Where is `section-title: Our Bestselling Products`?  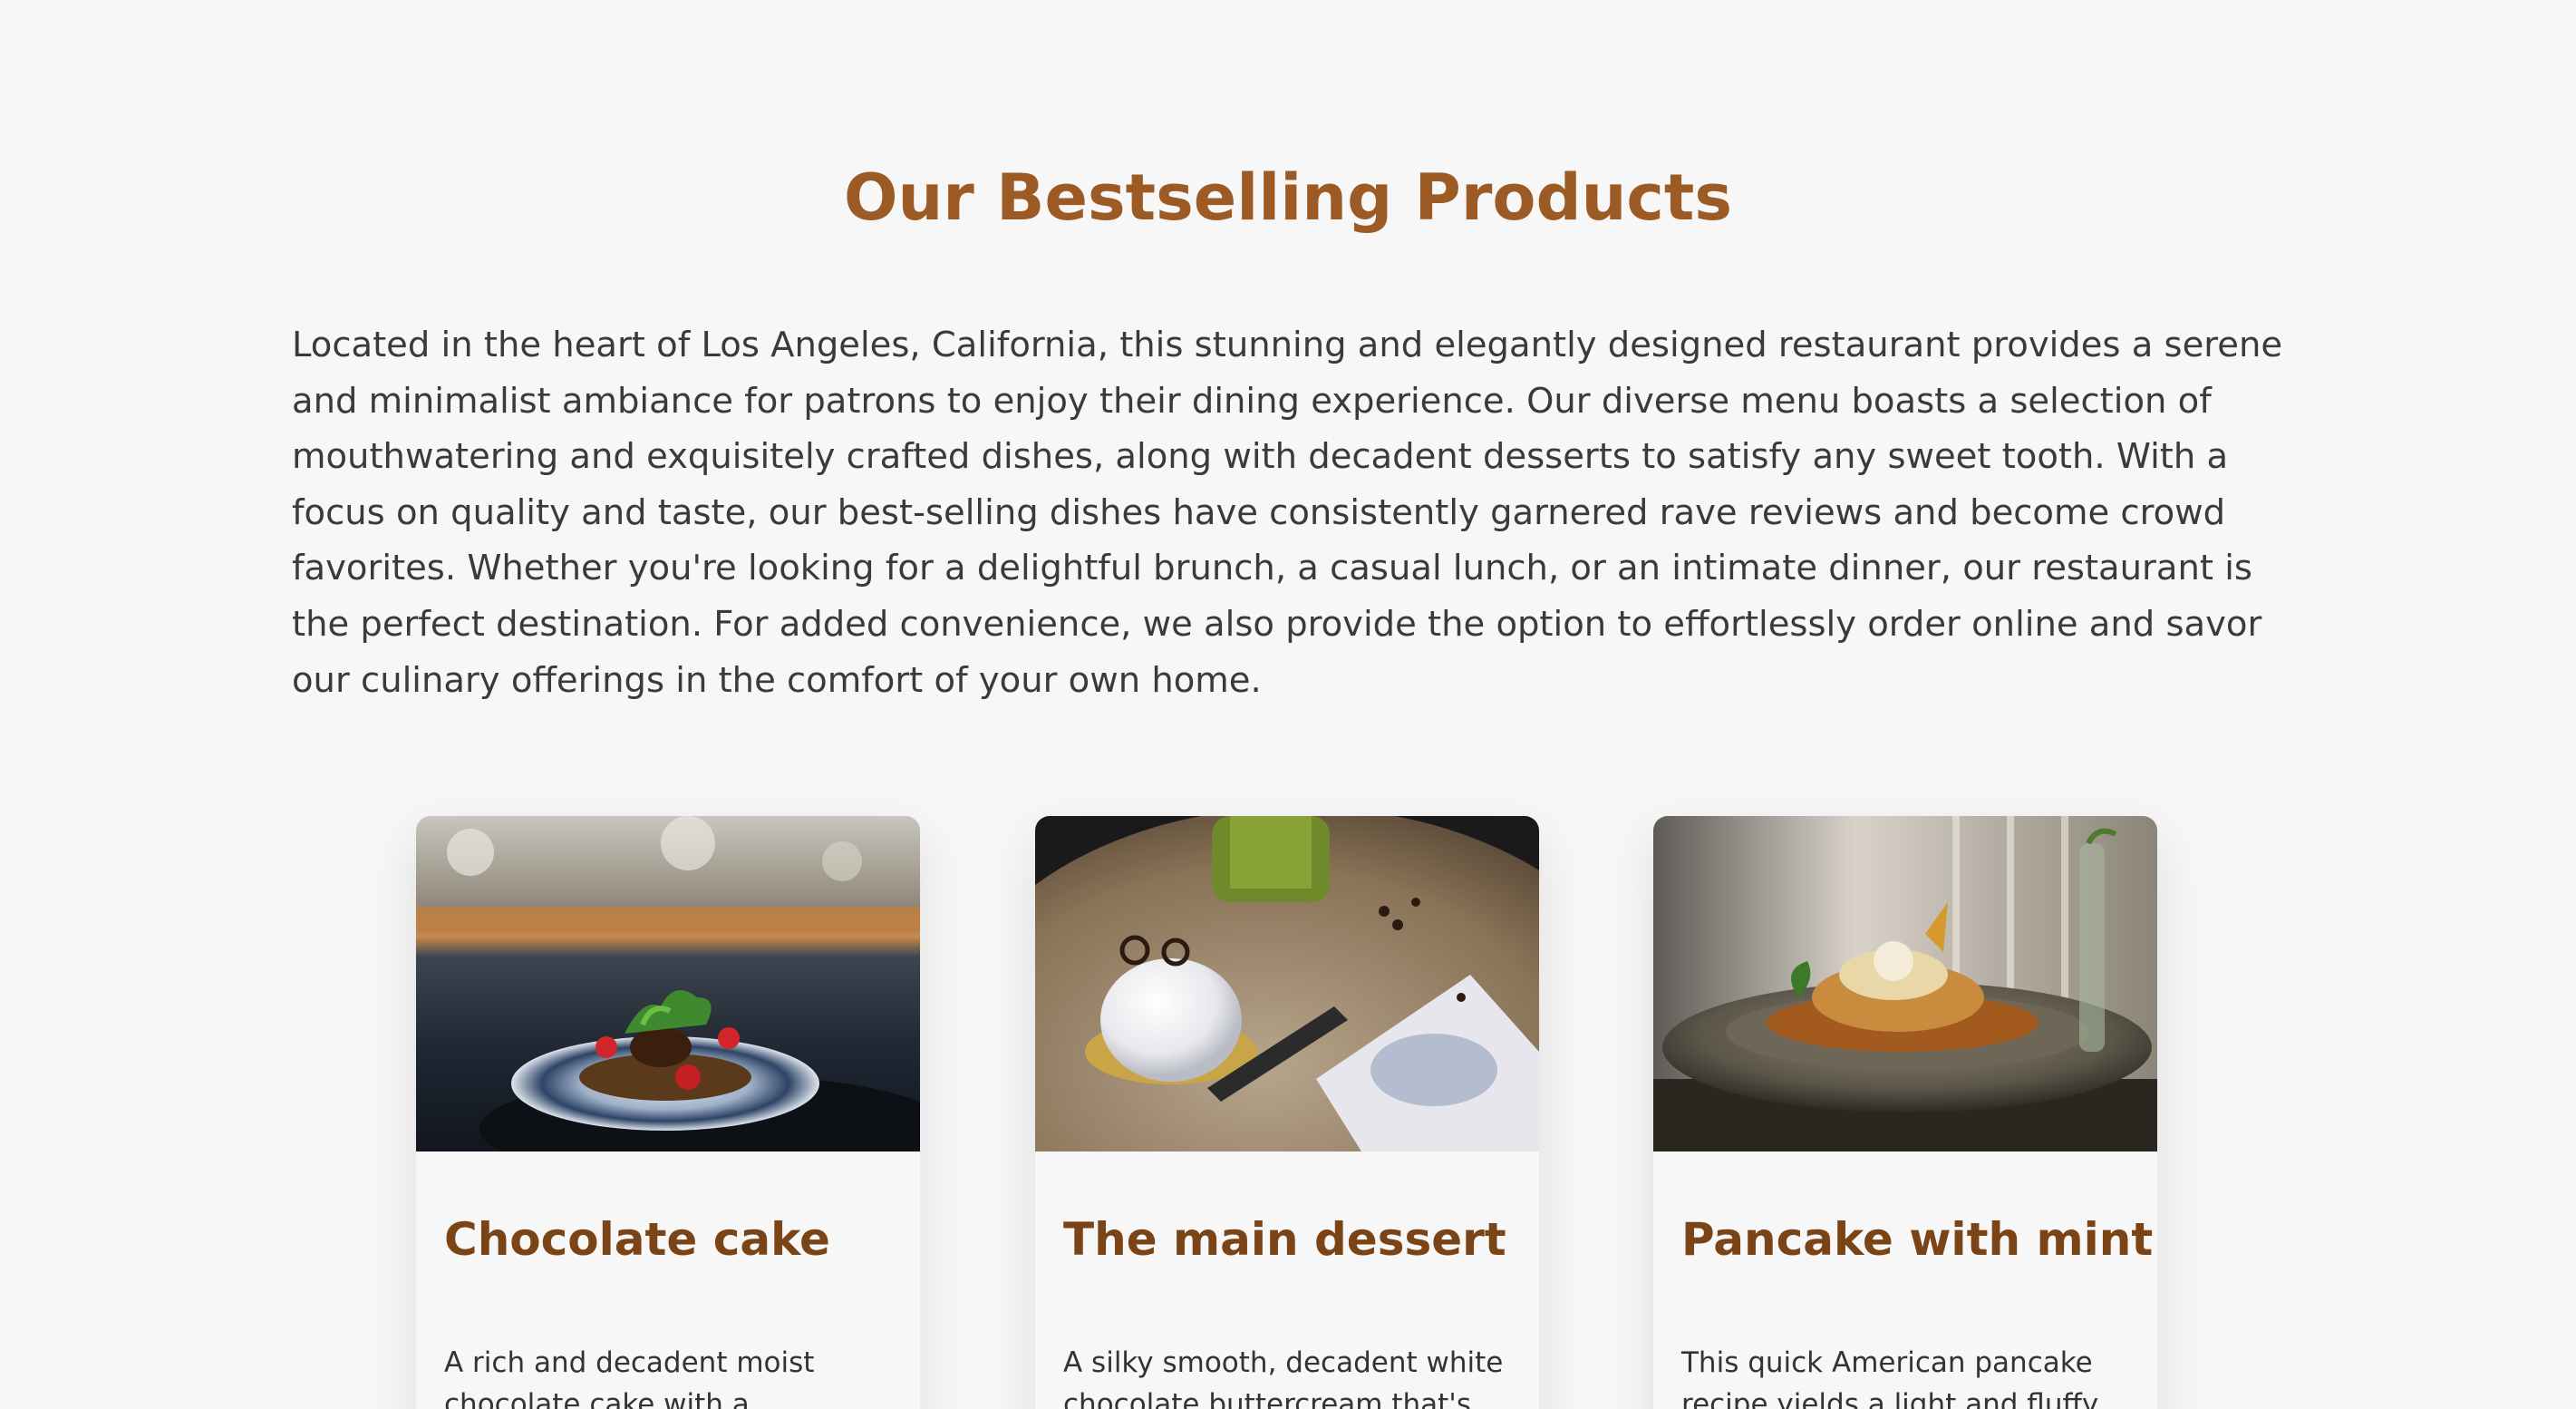 section-title: Our Bestselling Products is located at coordinates (1288, 198).